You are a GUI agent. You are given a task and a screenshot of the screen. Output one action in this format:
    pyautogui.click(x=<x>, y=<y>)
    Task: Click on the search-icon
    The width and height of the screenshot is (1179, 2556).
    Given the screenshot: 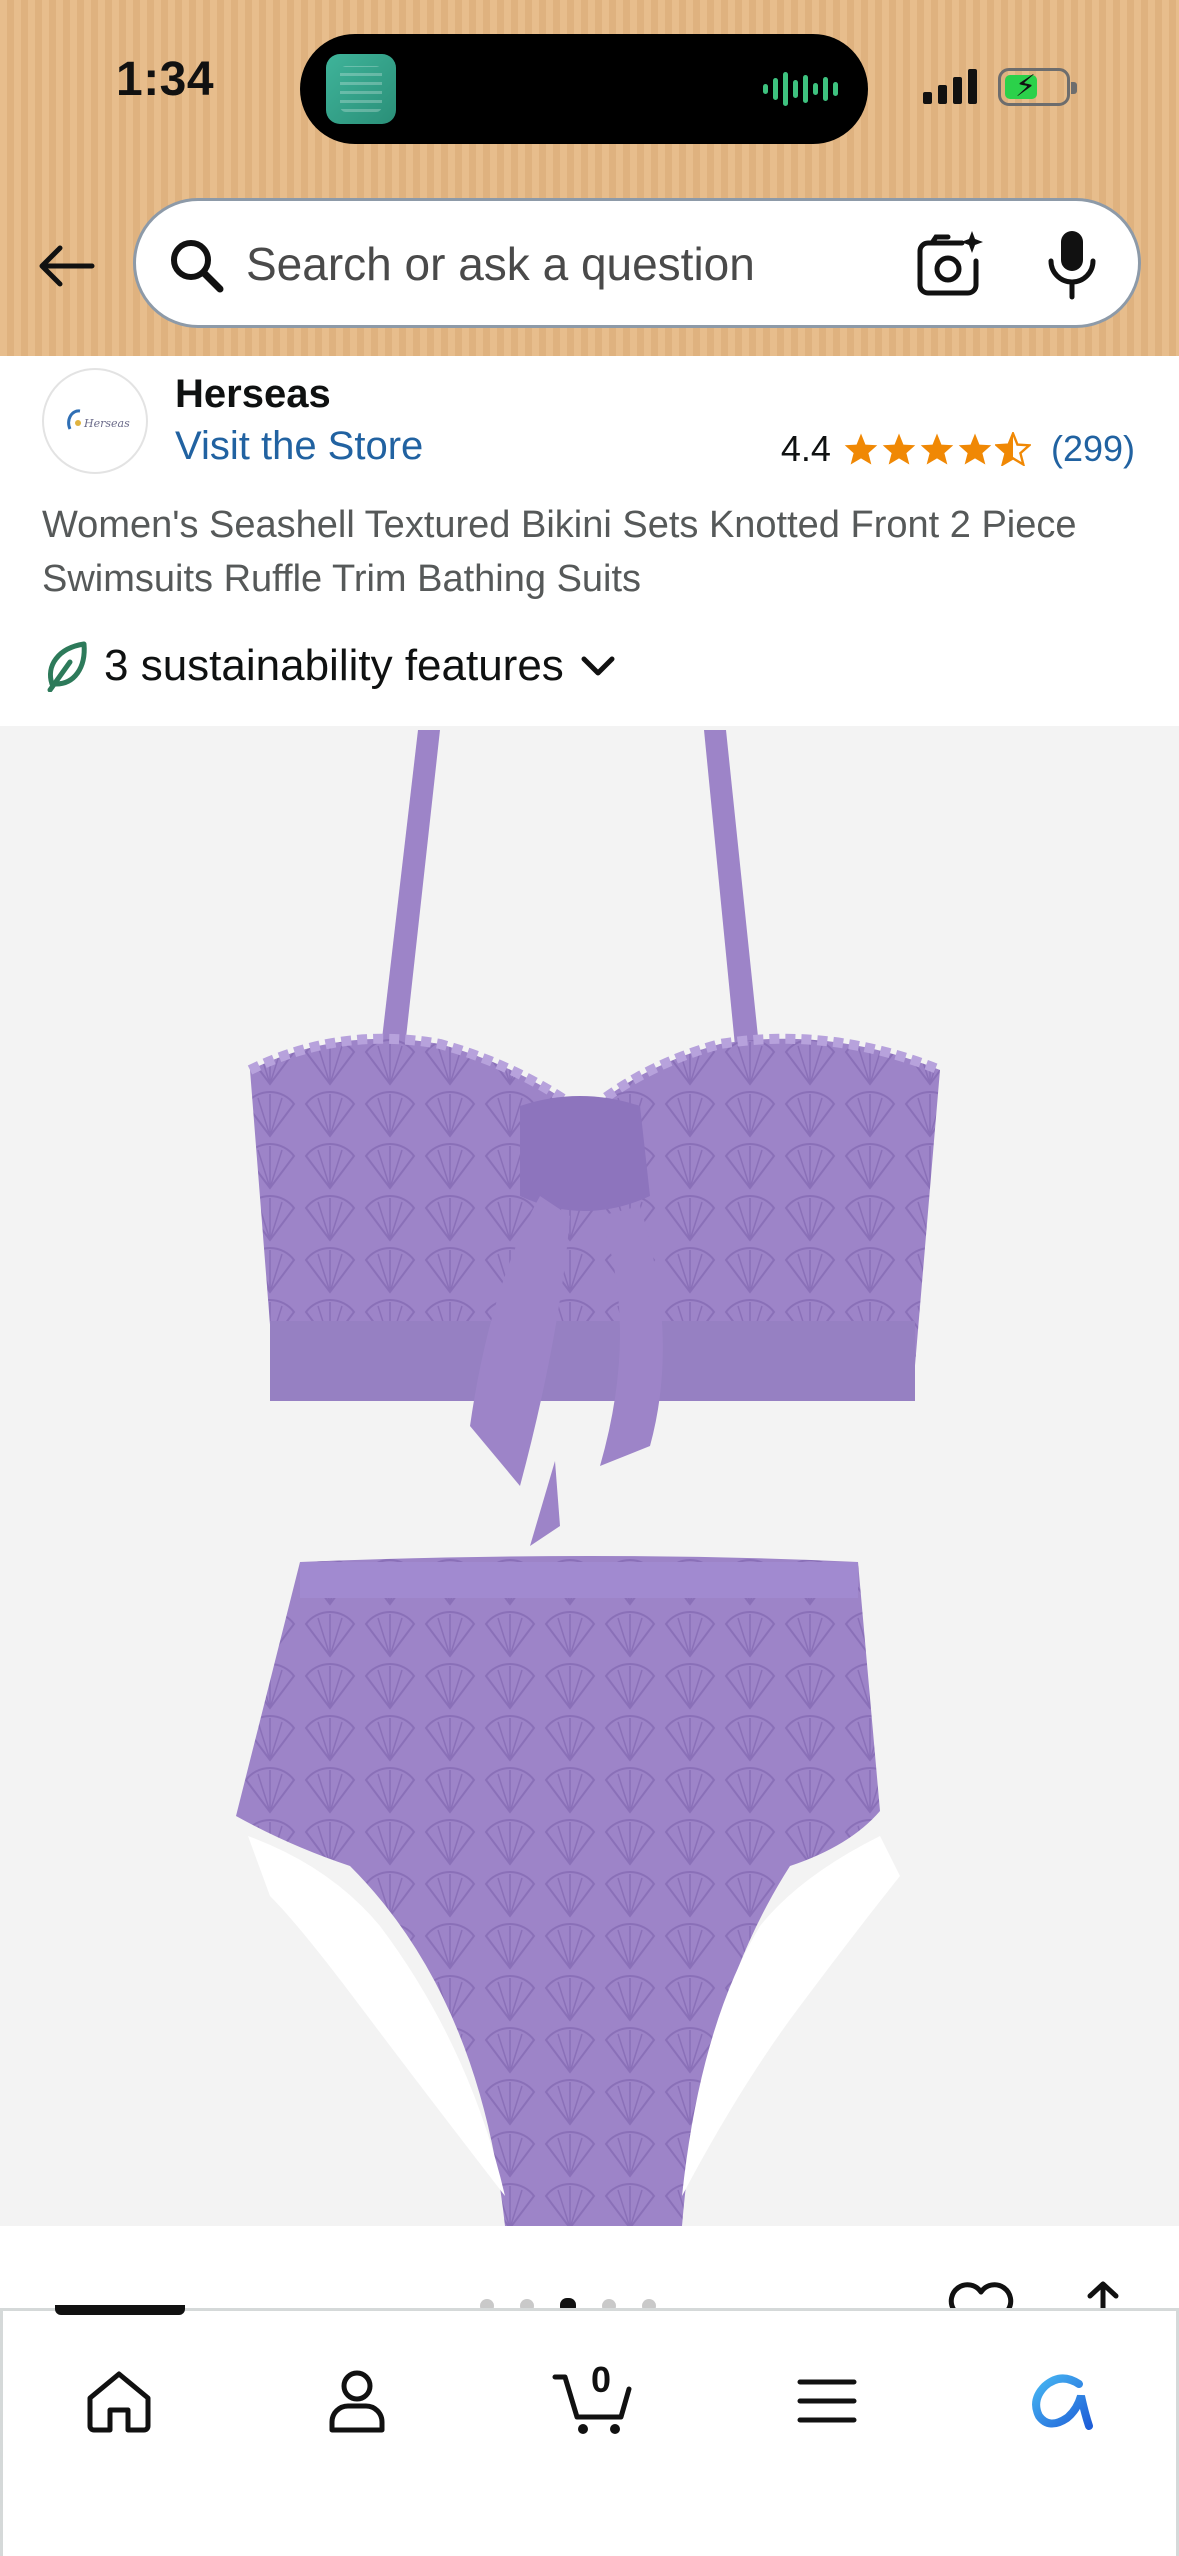 What is the action you would take?
    pyautogui.click(x=197, y=266)
    